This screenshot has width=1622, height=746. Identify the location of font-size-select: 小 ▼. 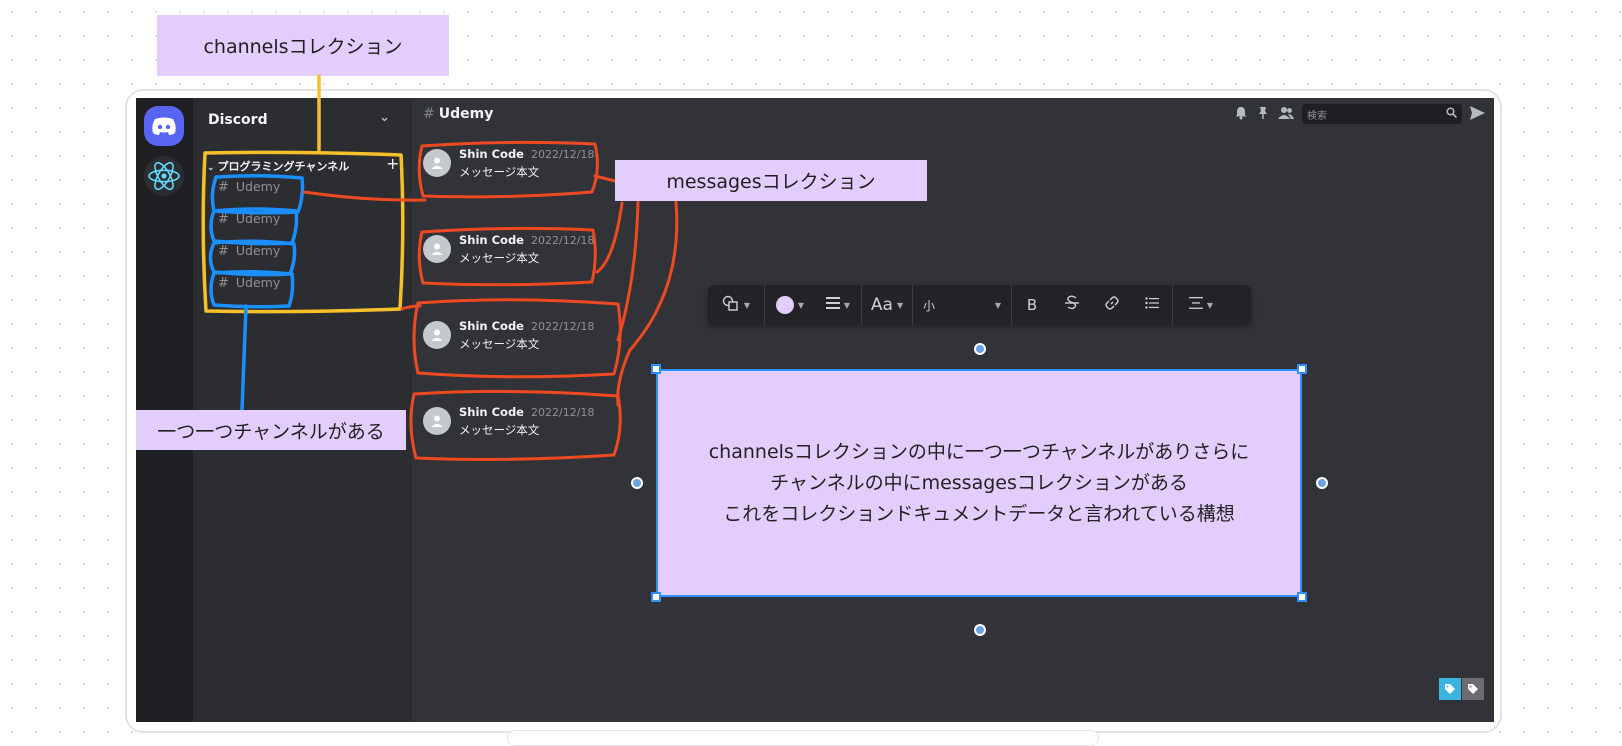
(962, 305).